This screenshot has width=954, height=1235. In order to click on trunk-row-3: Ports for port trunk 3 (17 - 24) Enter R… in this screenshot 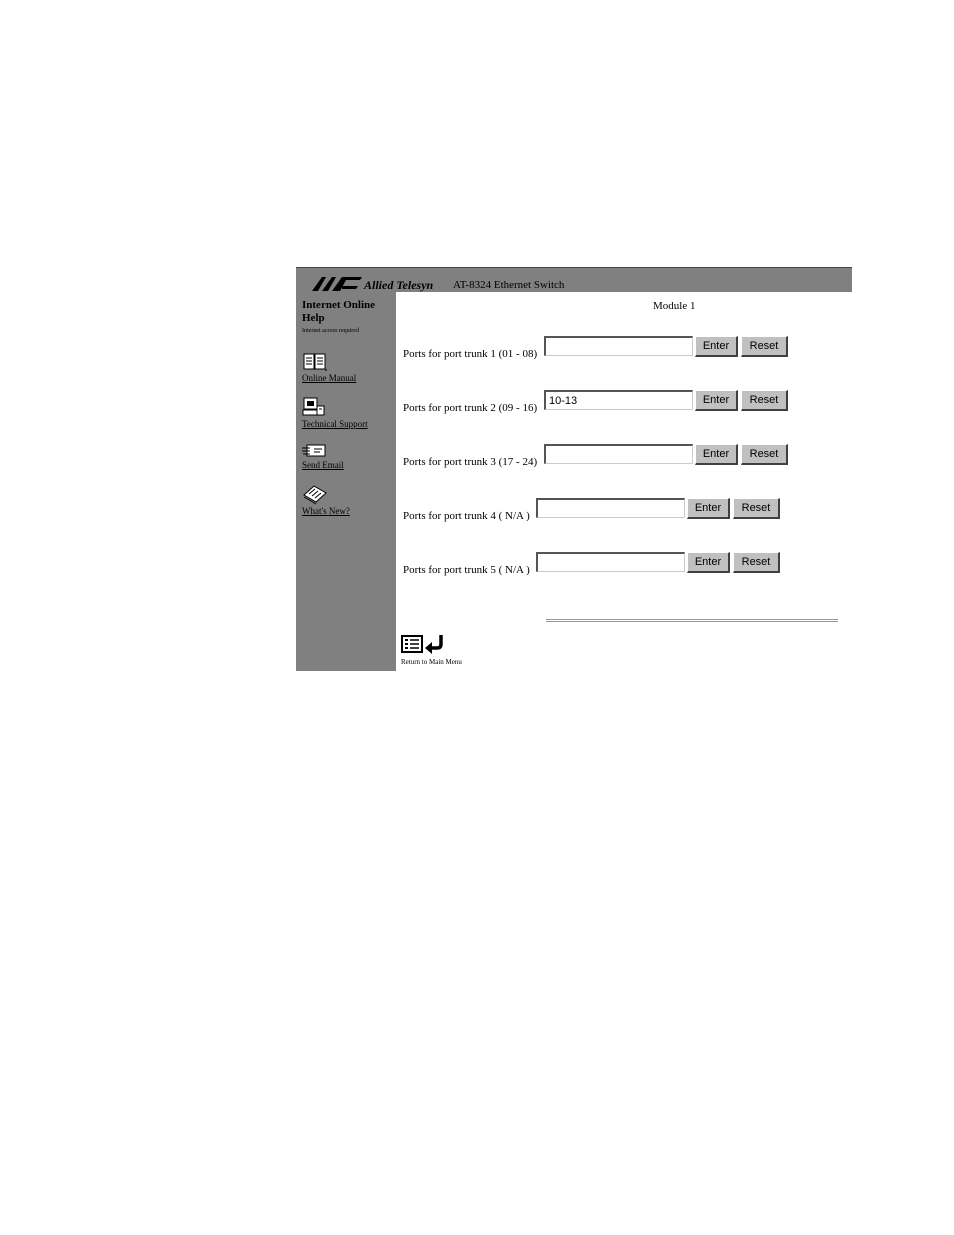, I will do `click(624, 456)`.